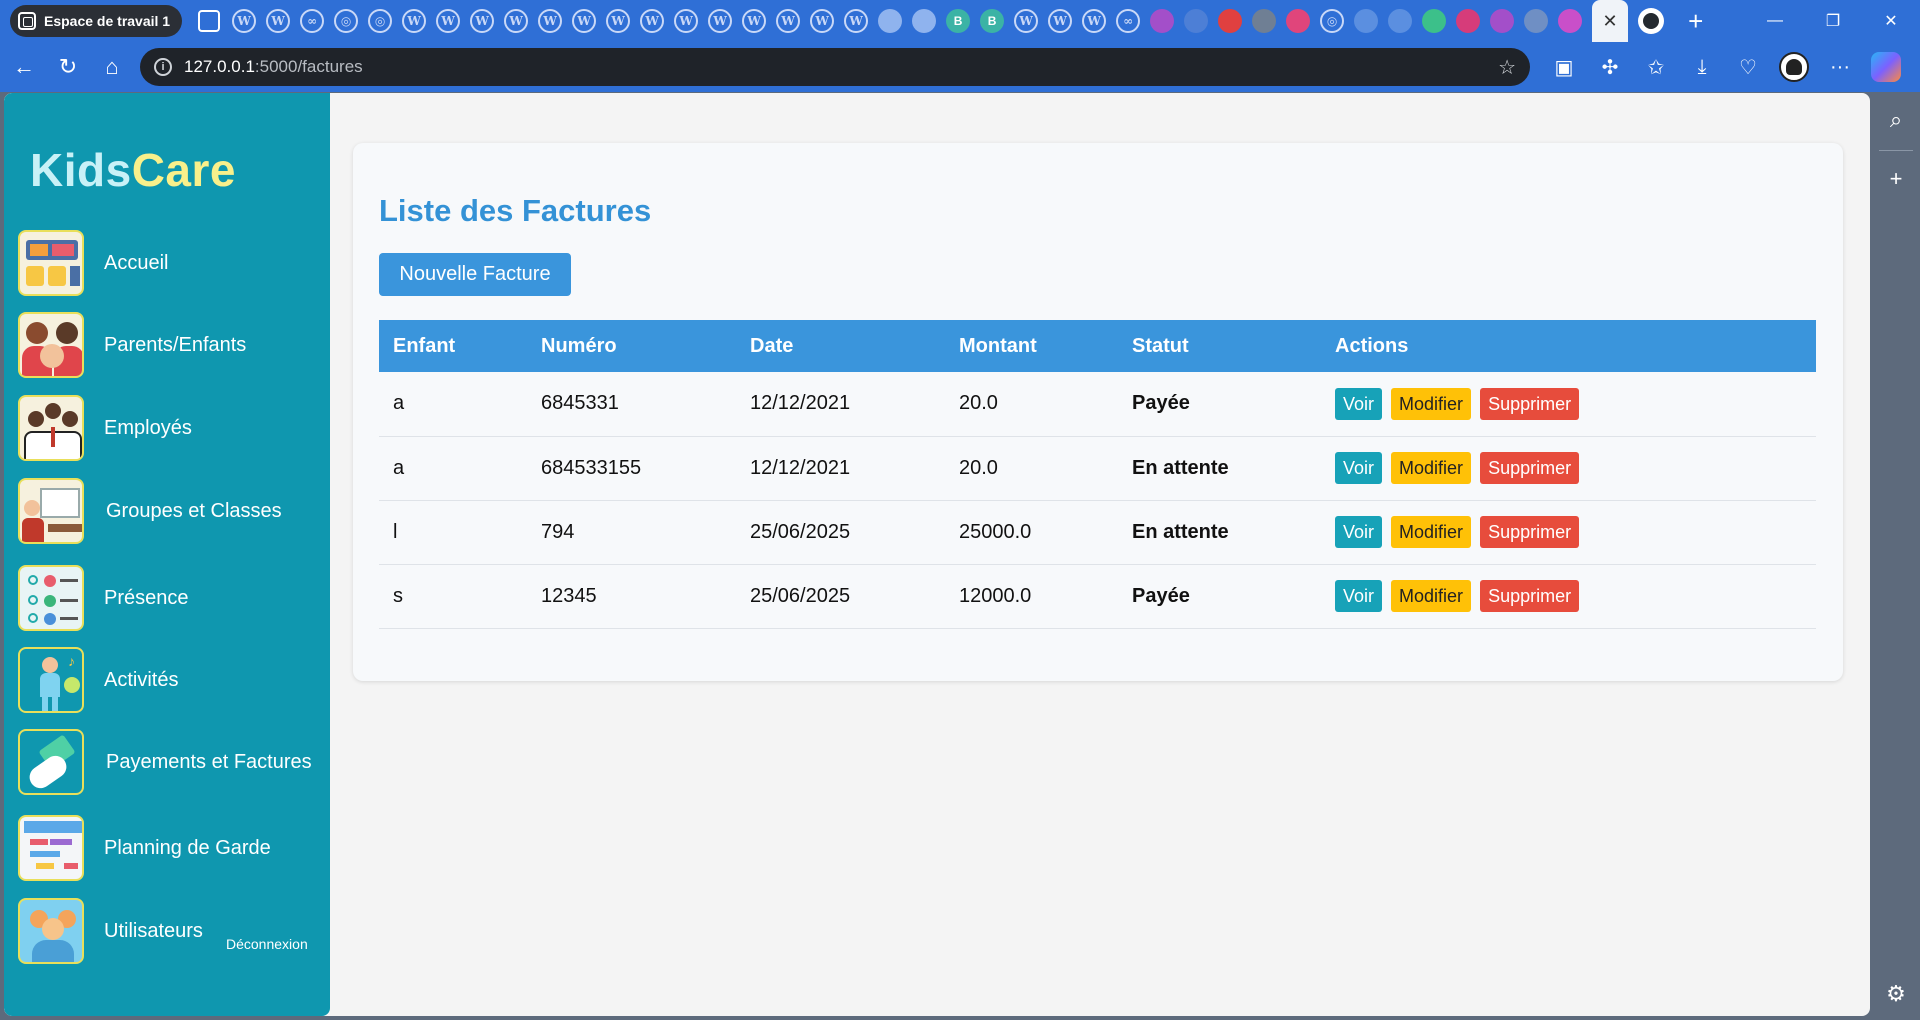 The image size is (1920, 1020). Describe the element at coordinates (132, 345) in the screenshot. I see `sidebar-item-parents: Parents/Enfants` at that location.